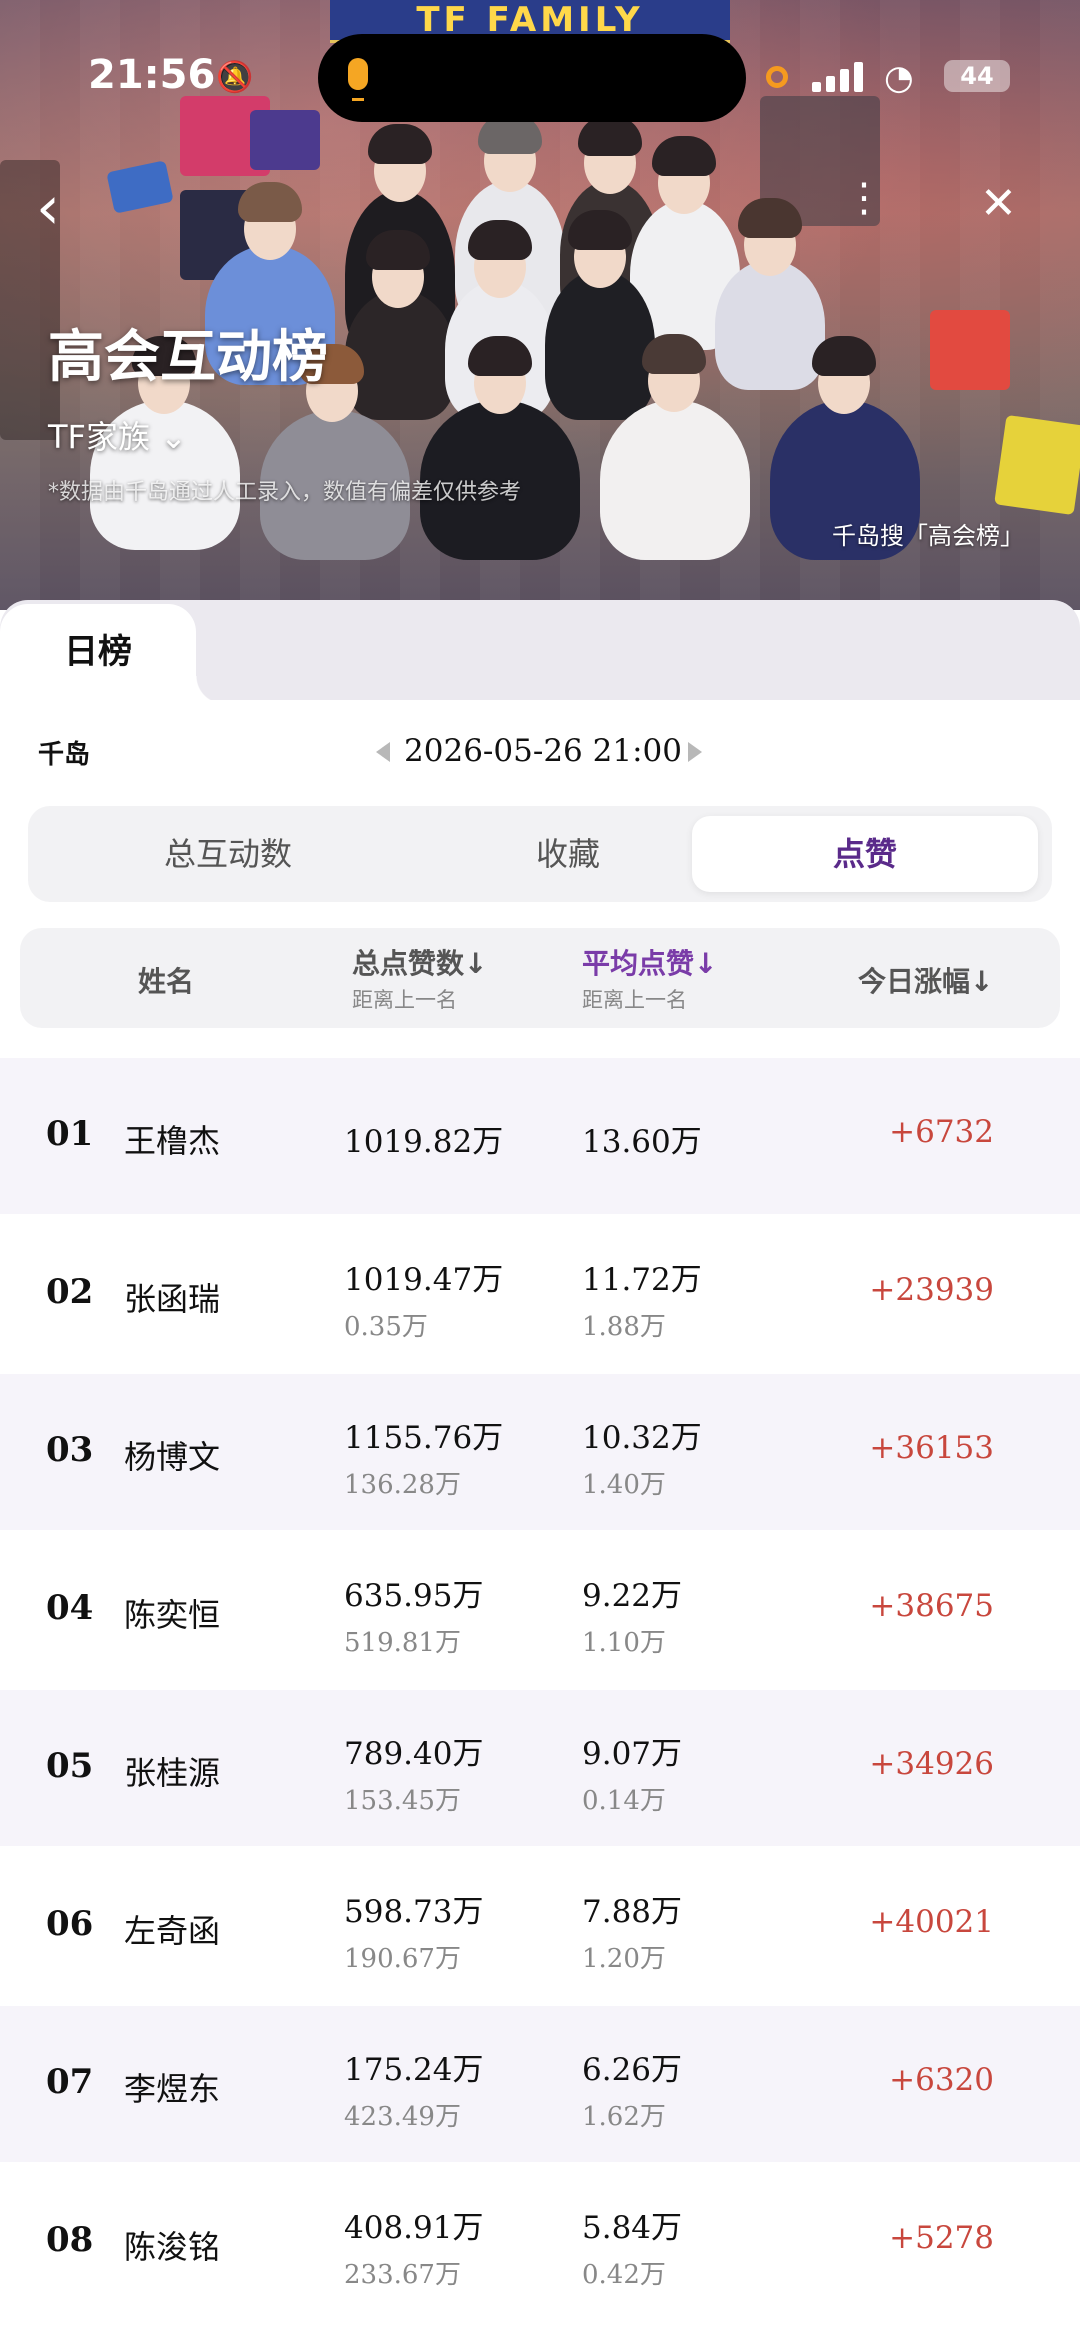 The width and height of the screenshot is (1080, 2346). Describe the element at coordinates (228, 854) in the screenshot. I see `segment-total-interactions: 总互动数` at that location.